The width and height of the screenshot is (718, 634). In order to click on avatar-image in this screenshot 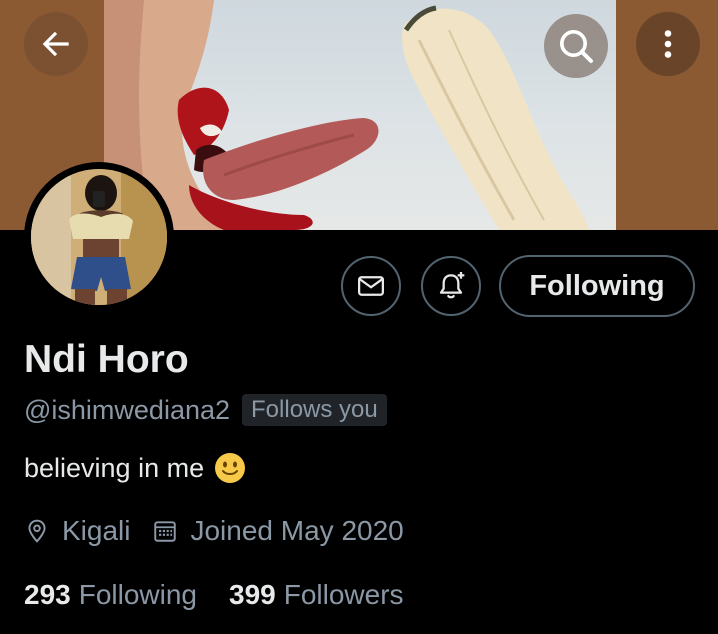, I will do `click(99, 237)`.